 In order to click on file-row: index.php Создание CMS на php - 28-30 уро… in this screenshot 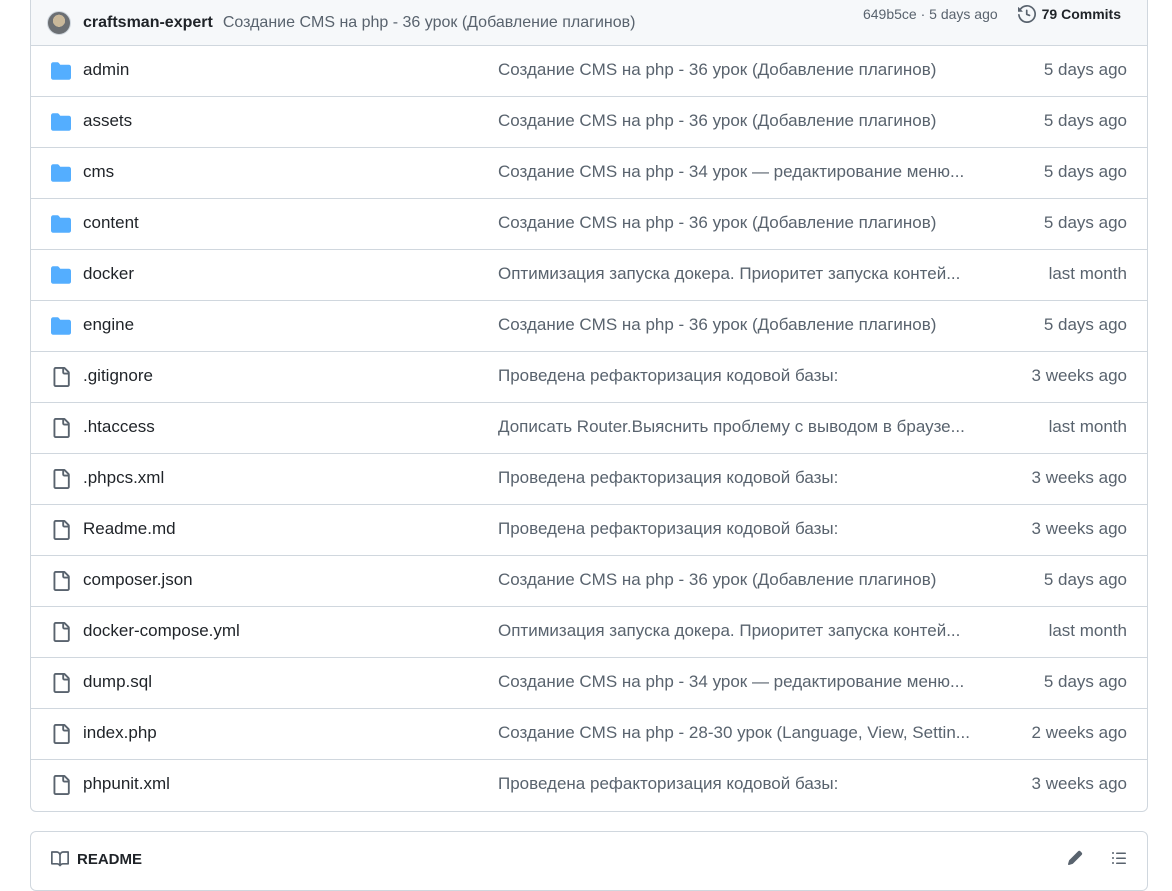, I will do `click(589, 734)`.